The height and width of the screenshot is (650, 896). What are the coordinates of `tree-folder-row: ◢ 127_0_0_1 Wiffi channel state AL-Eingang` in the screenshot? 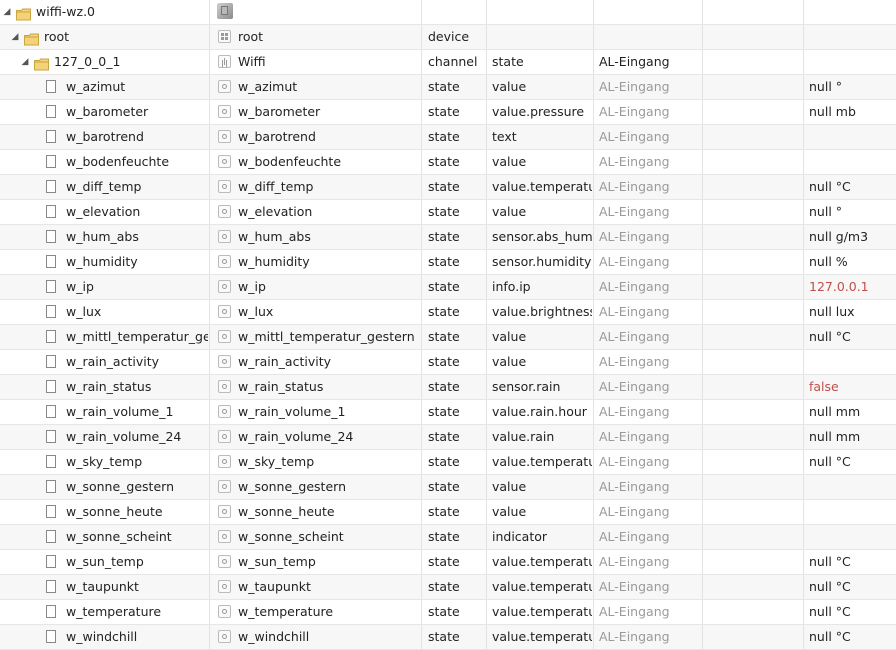 It's located at (448, 62).